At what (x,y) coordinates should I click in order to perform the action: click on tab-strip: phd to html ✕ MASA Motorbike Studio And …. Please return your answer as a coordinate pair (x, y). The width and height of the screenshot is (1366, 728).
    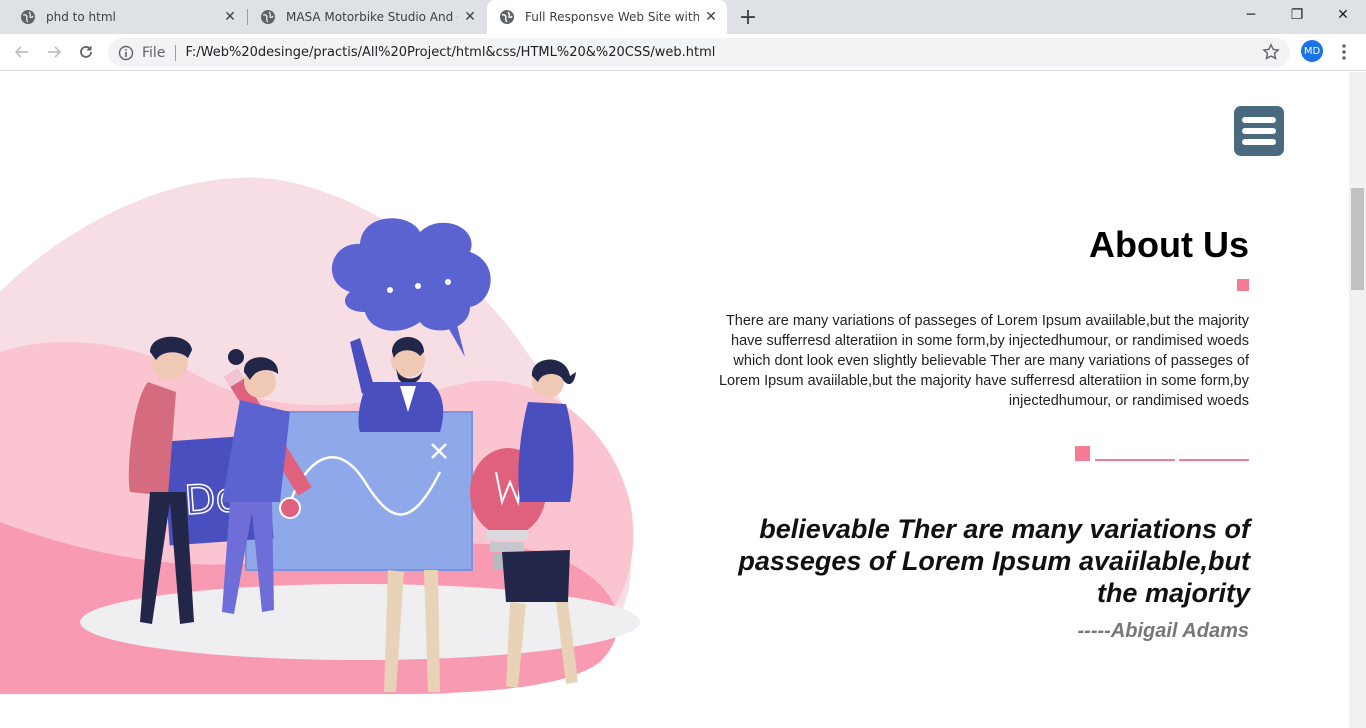
    Looking at the image, I should click on (683, 17).